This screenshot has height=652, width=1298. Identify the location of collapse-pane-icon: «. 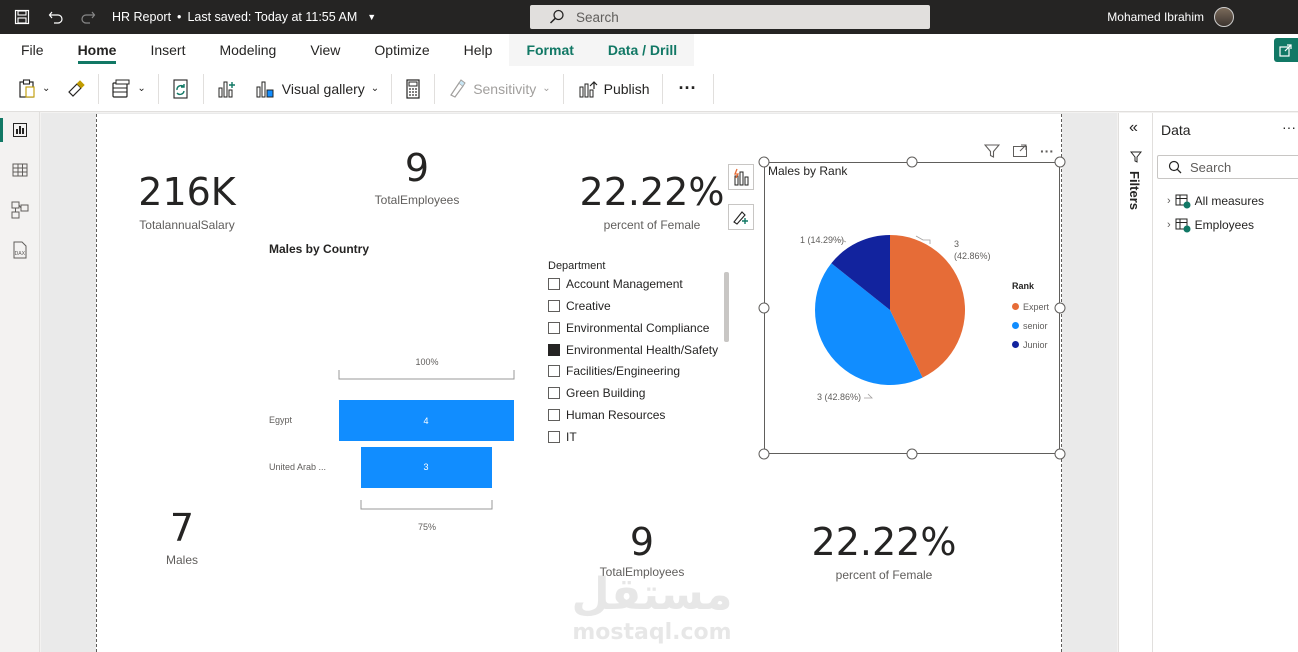
(1133, 128).